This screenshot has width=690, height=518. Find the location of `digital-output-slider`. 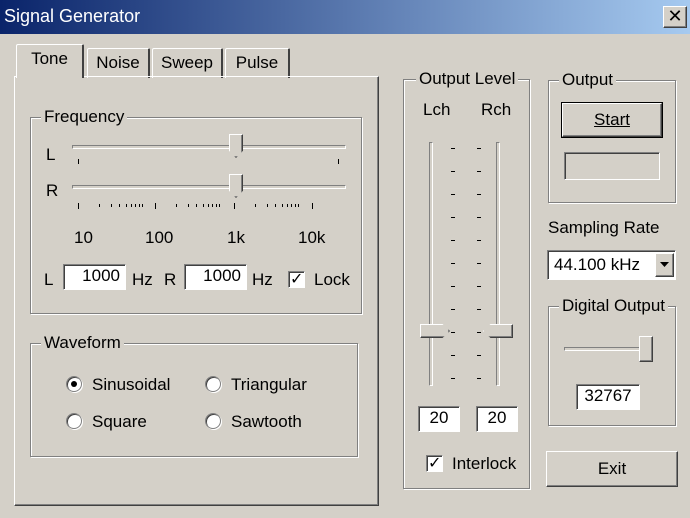

digital-output-slider is located at coordinates (612, 349).